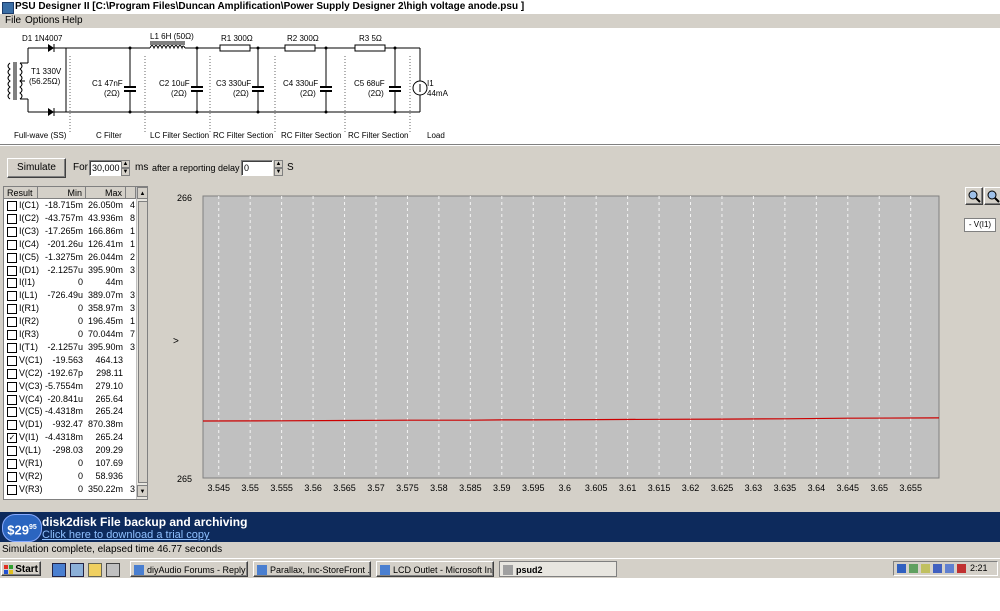  What do you see at coordinates (879, 488) in the screenshot?
I see `x-tick-label: 3.65` at bounding box center [879, 488].